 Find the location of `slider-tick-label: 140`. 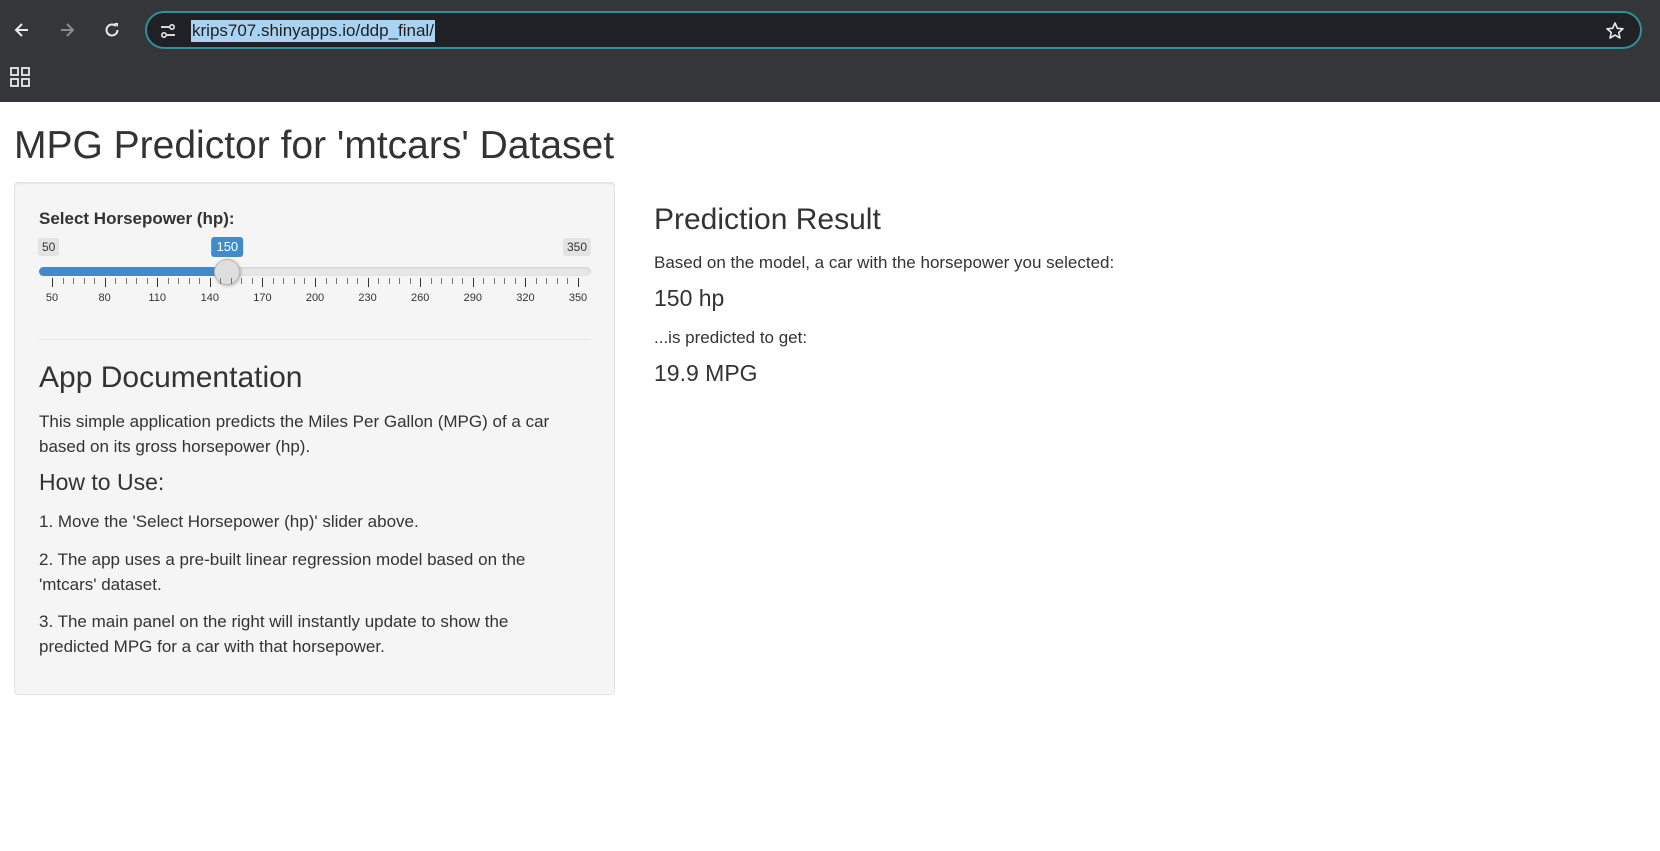

slider-tick-label: 140 is located at coordinates (209, 298).